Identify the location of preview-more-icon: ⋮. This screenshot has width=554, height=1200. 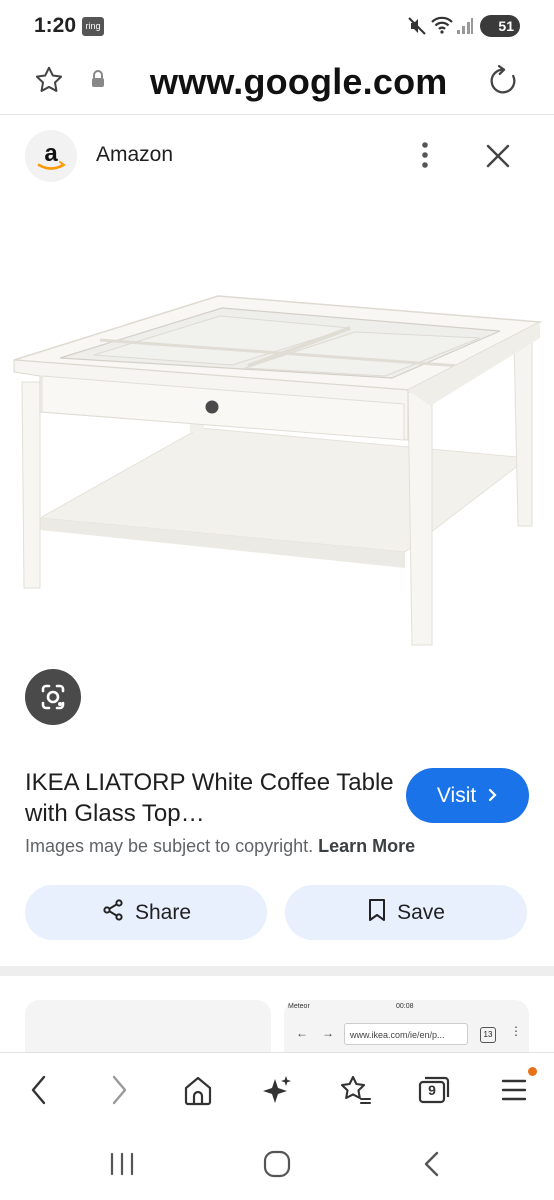
(516, 1031).